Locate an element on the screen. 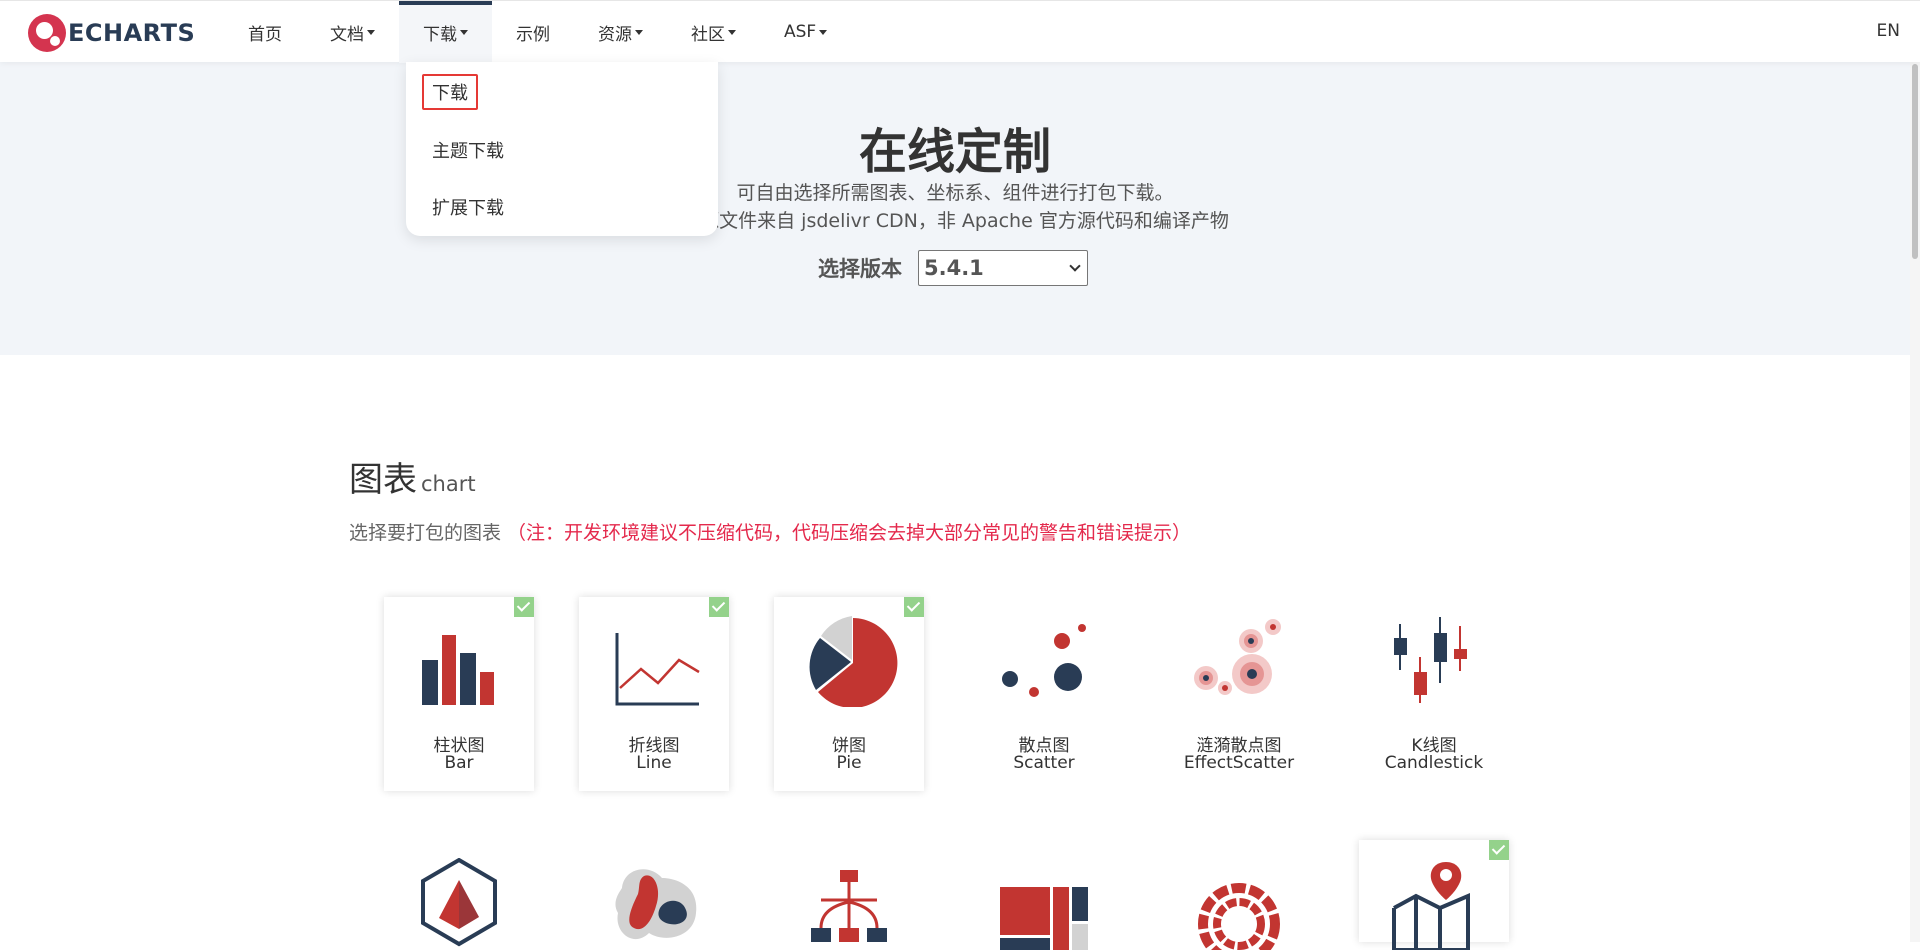 Image resolution: width=1920 pixels, height=950 pixels. nav-community-label: 社区 is located at coordinates (708, 32).